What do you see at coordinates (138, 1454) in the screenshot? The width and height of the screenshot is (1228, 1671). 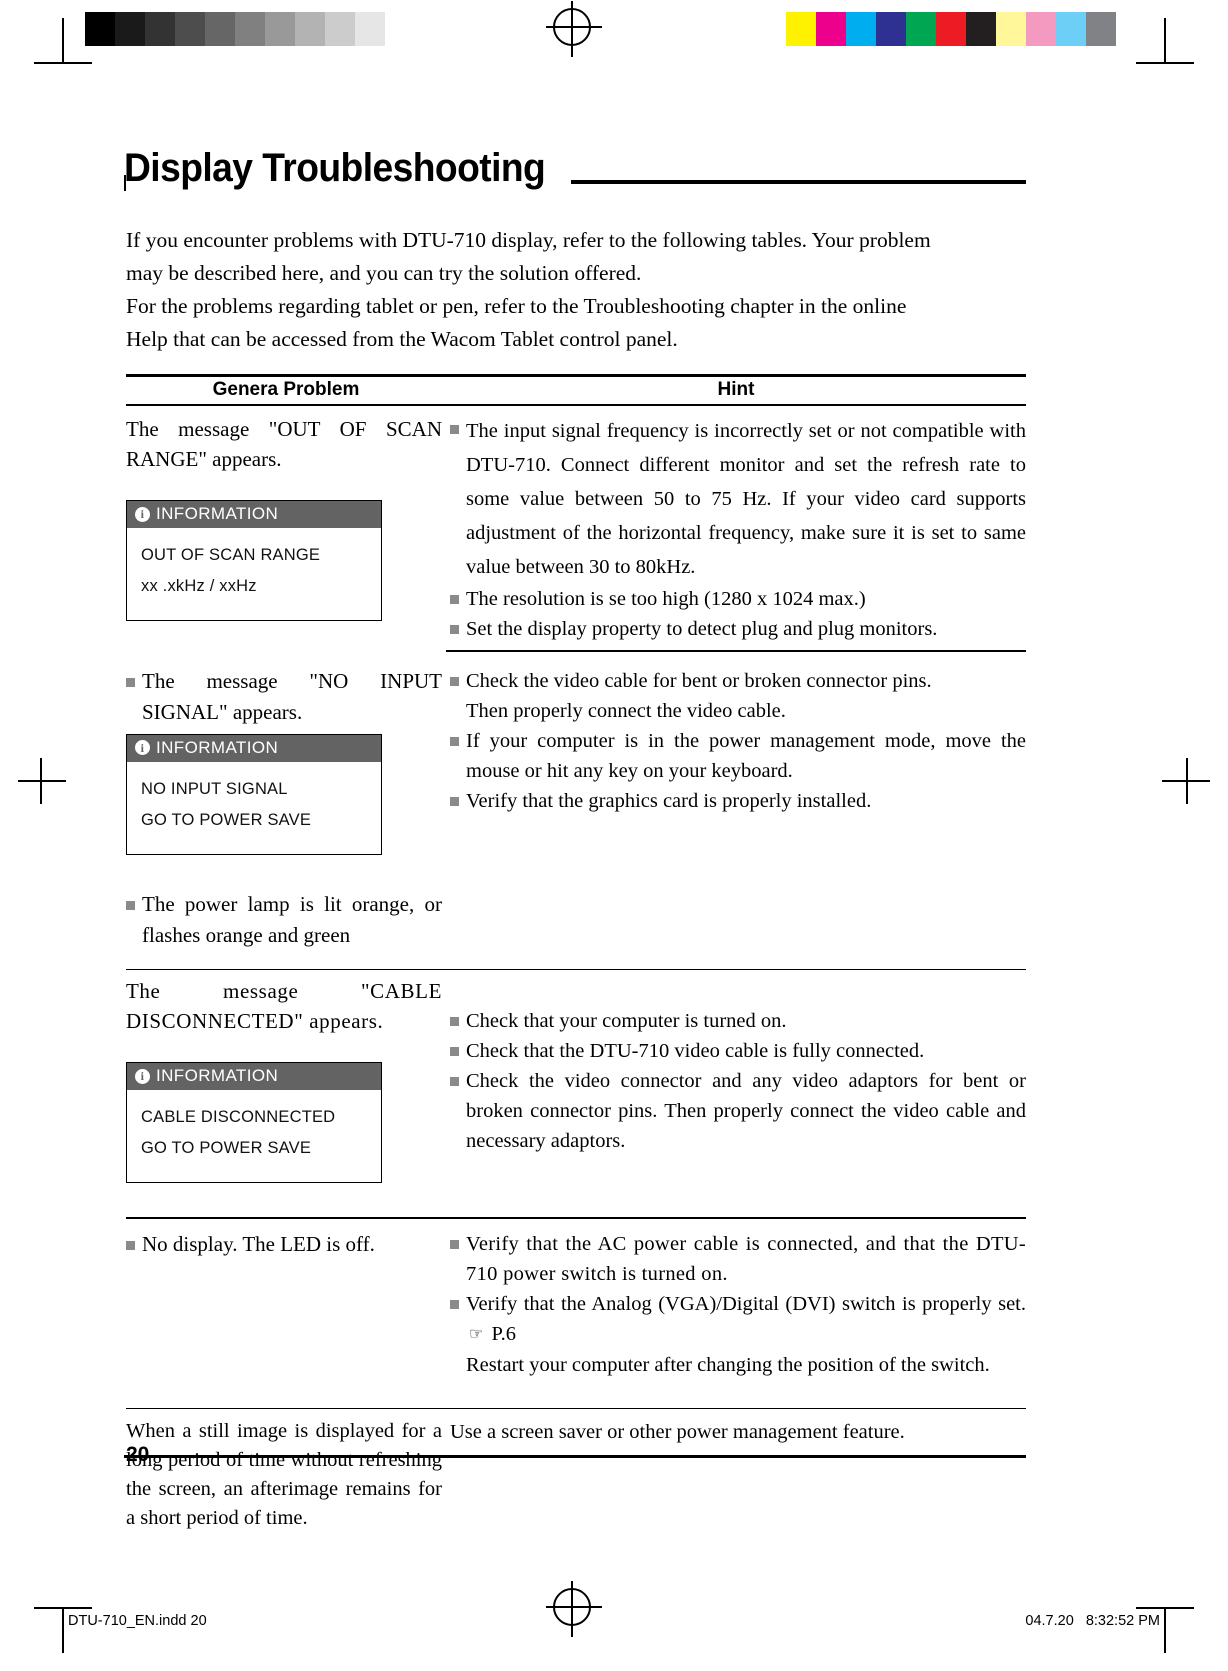 I see `page-number: 20` at bounding box center [138, 1454].